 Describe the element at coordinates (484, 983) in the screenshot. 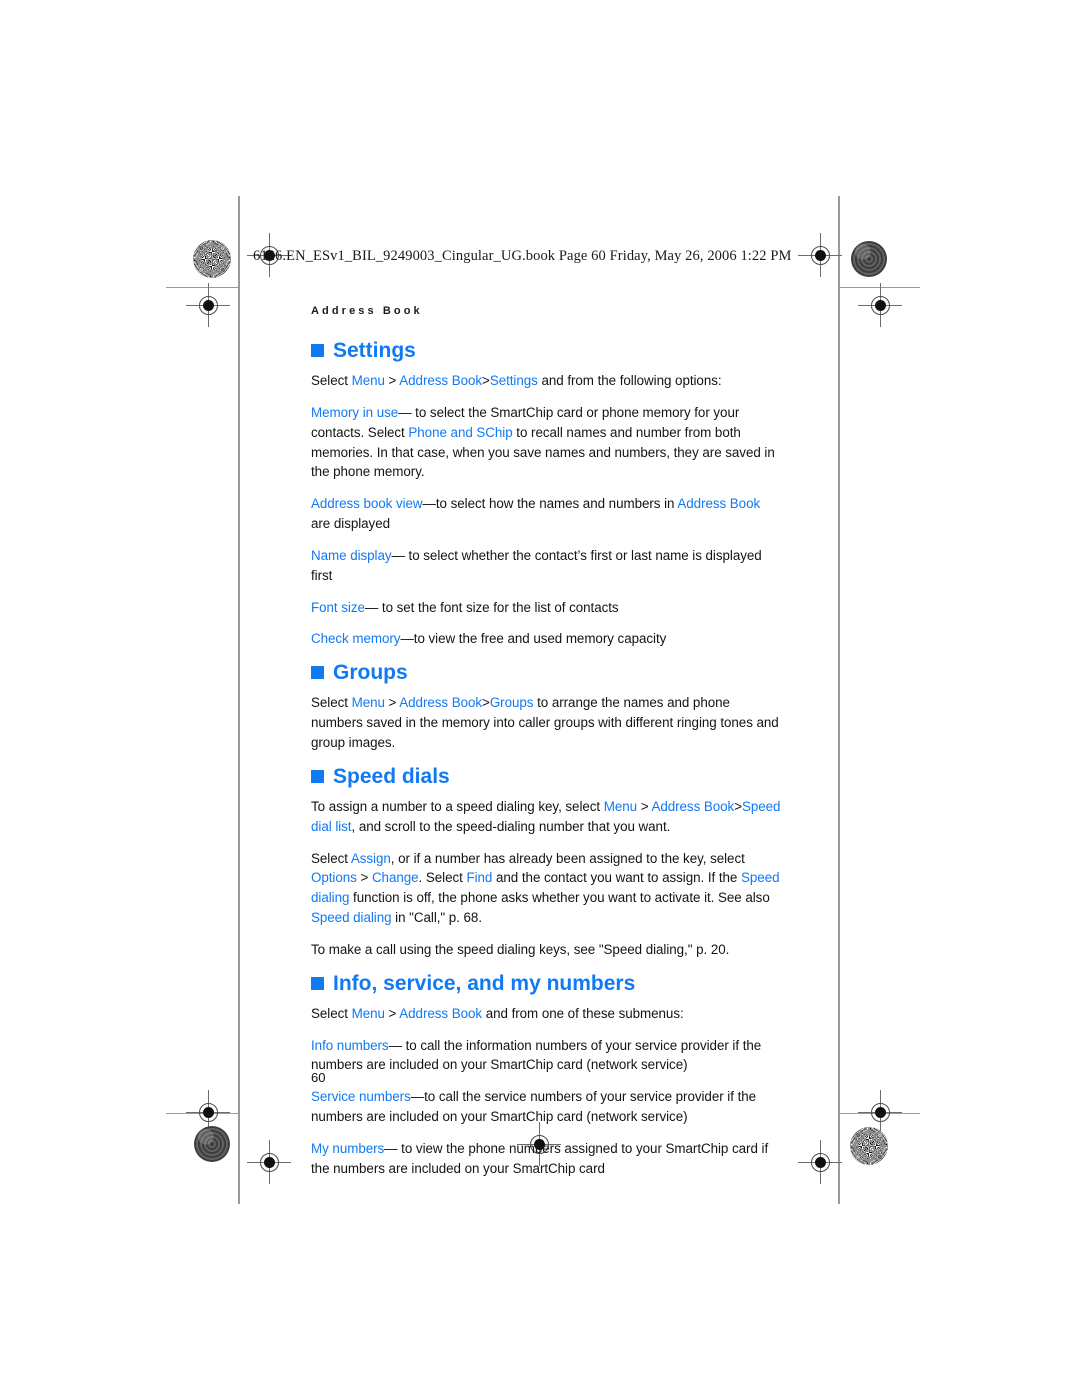

I see `section-heading-label: Info, service, and my numbers` at that location.